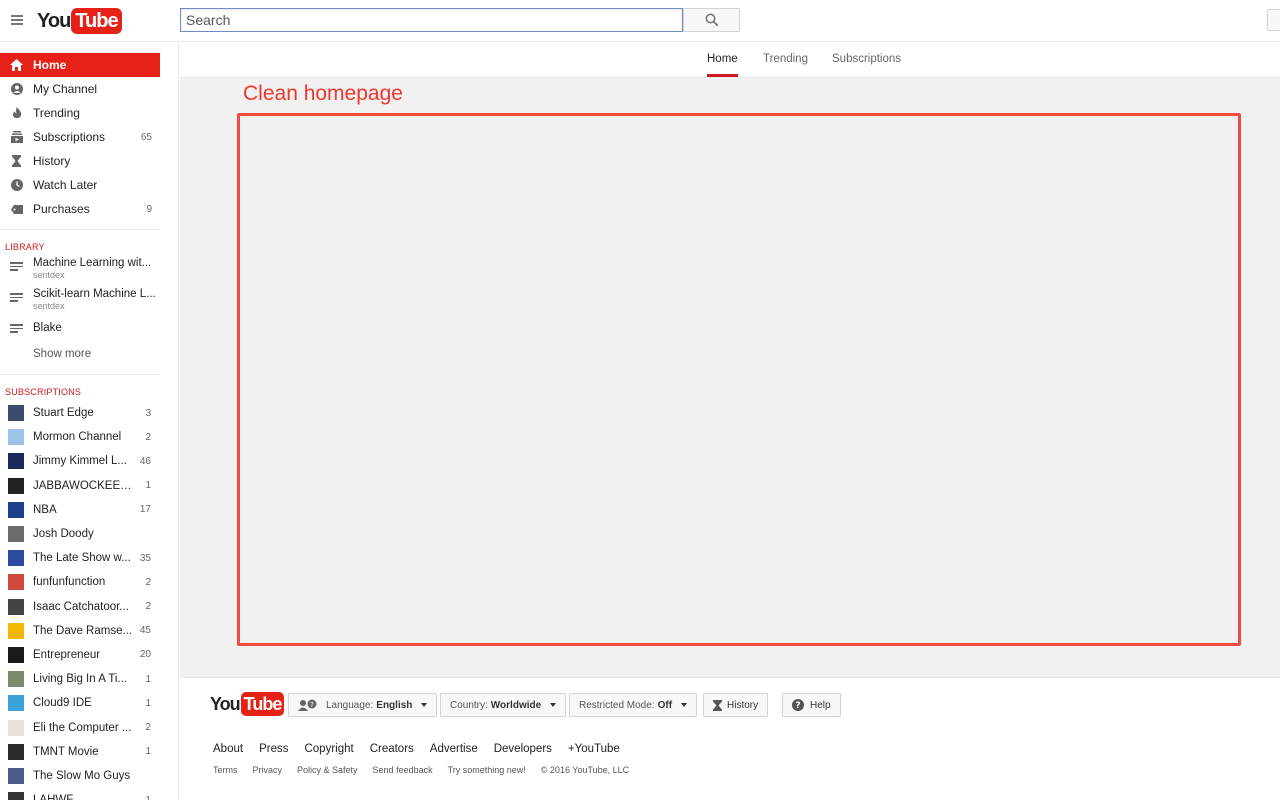  What do you see at coordinates (80, 534) in the screenshot?
I see `subscription-item: Josh Doody` at bounding box center [80, 534].